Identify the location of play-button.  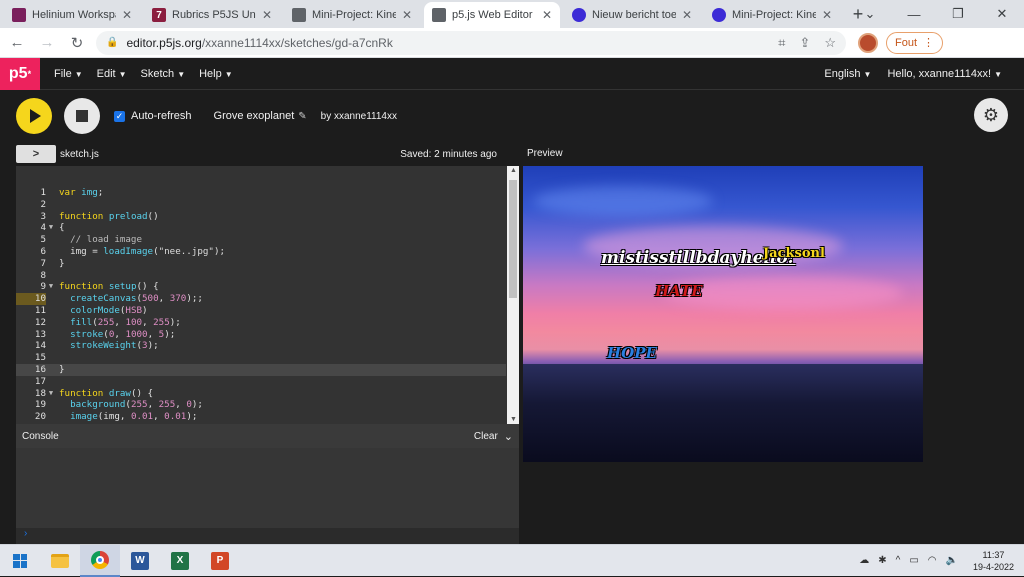
(34, 116).